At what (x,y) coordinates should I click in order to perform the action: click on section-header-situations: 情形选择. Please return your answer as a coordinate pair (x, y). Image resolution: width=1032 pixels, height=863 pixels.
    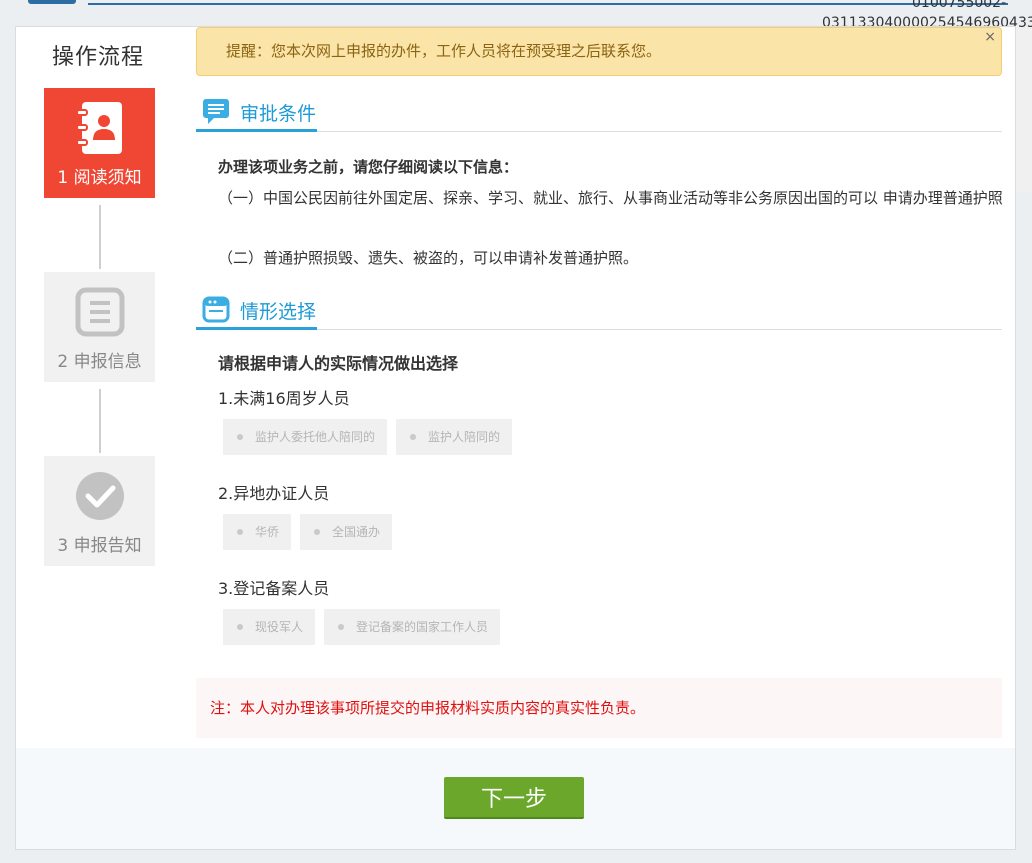
    Looking at the image, I should click on (599, 311).